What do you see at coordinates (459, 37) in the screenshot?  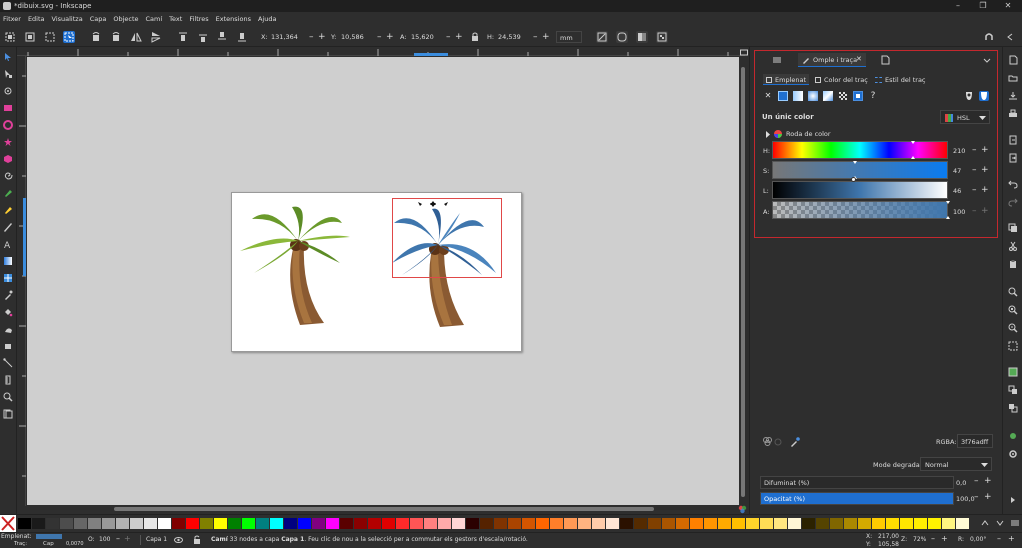 I see `width-increment: +` at bounding box center [459, 37].